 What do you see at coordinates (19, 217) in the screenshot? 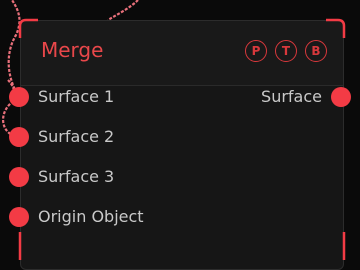
I see `input-port-origin-object` at bounding box center [19, 217].